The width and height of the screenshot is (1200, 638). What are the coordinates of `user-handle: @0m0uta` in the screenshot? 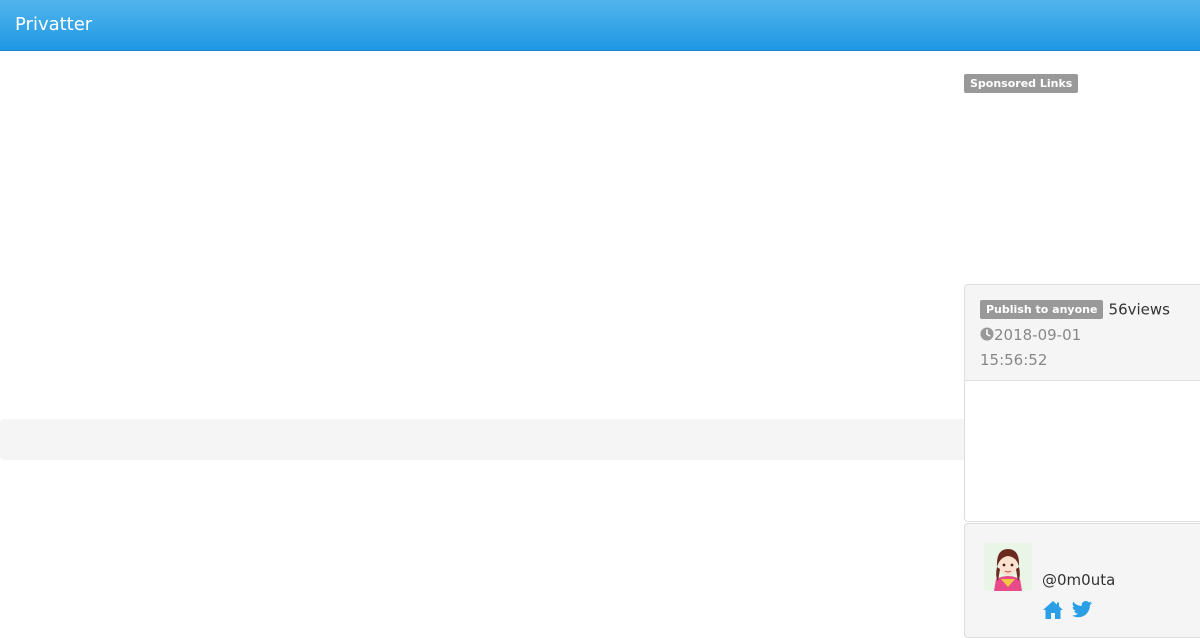 It's located at (1078, 580).